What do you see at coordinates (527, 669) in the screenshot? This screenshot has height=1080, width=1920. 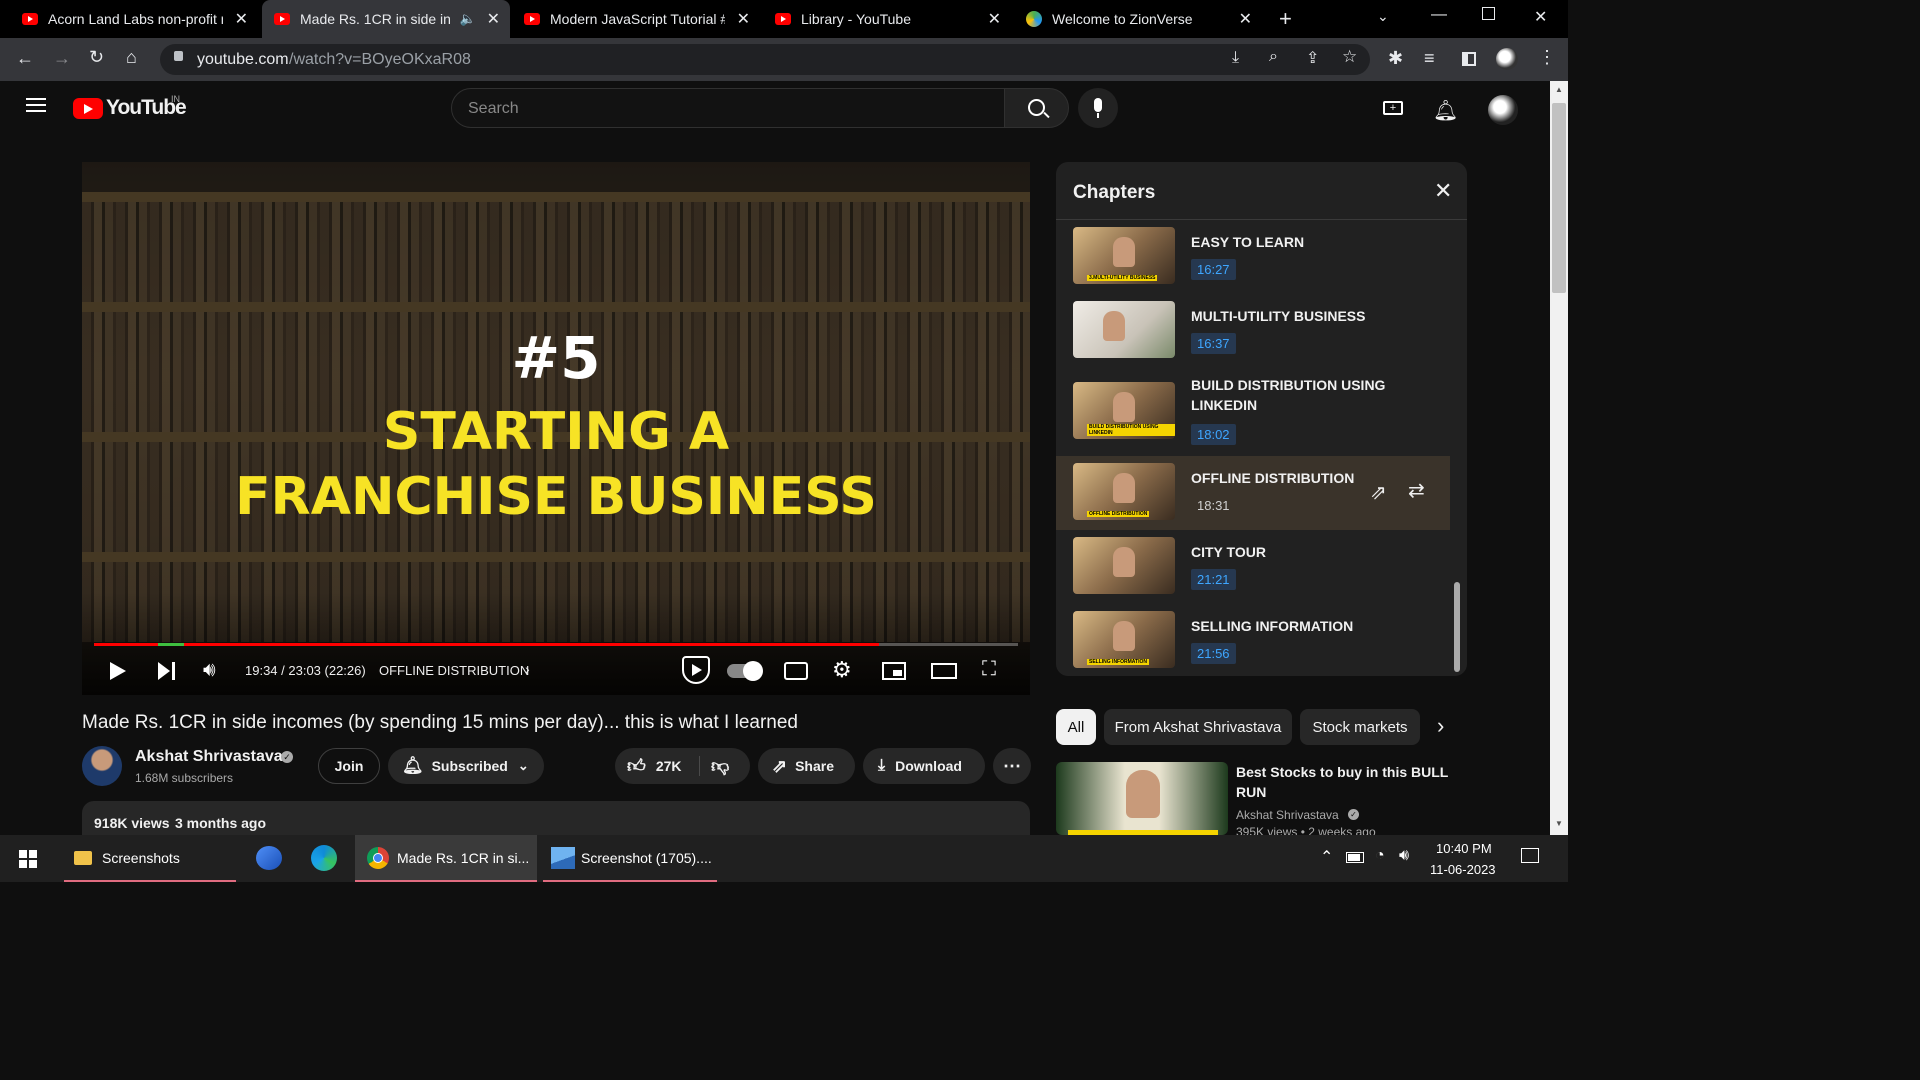 I see `chapter-chevron-icon: ›` at bounding box center [527, 669].